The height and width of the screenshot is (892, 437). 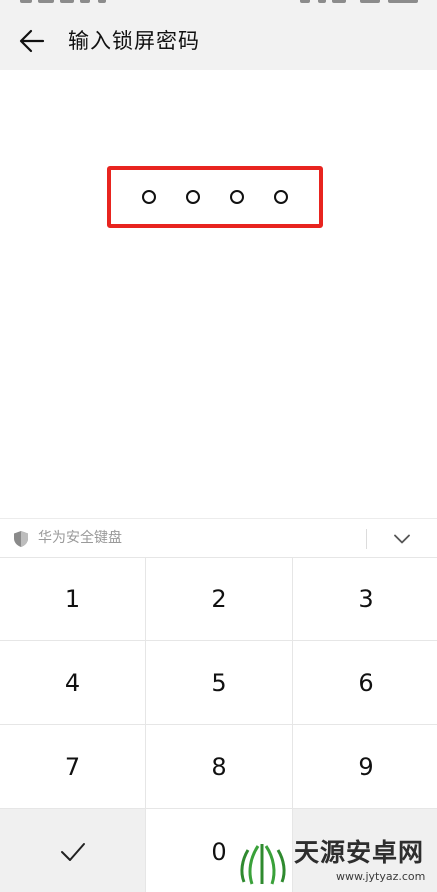 I want to click on status-bar, so click(x=218, y=3).